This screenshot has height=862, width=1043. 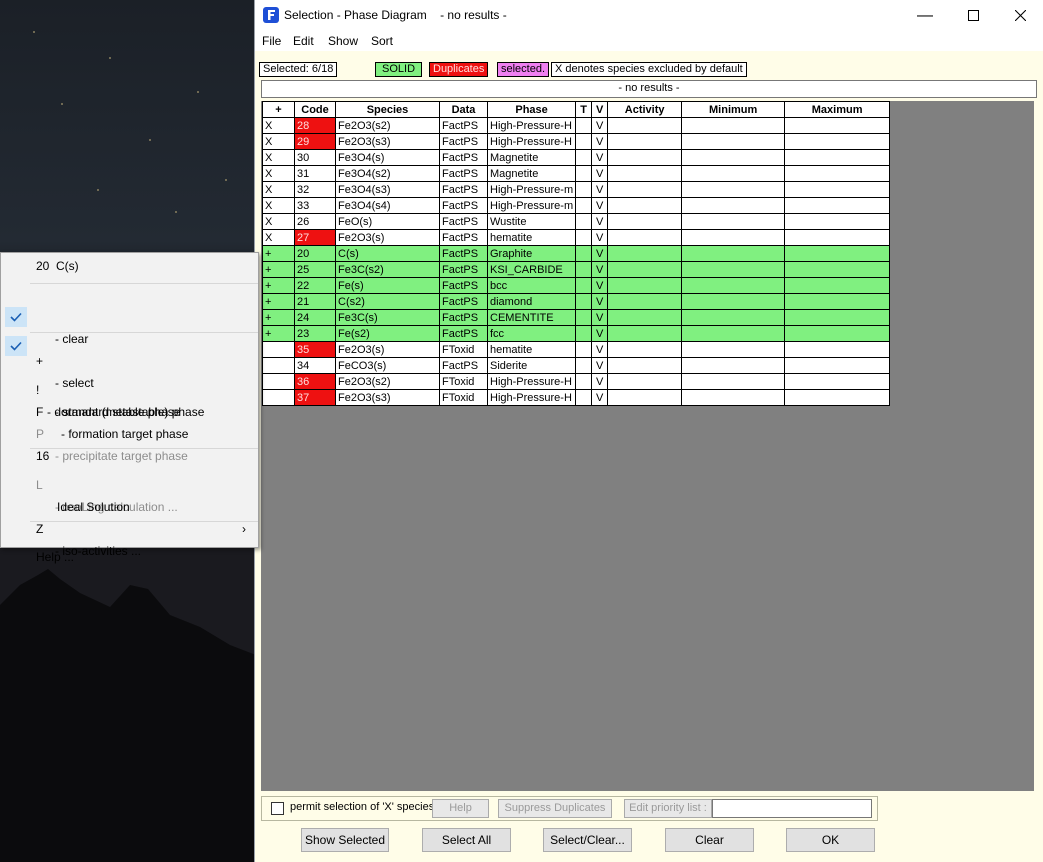 I want to click on cell-phase: KSI_CARBIDE, so click(x=531, y=269).